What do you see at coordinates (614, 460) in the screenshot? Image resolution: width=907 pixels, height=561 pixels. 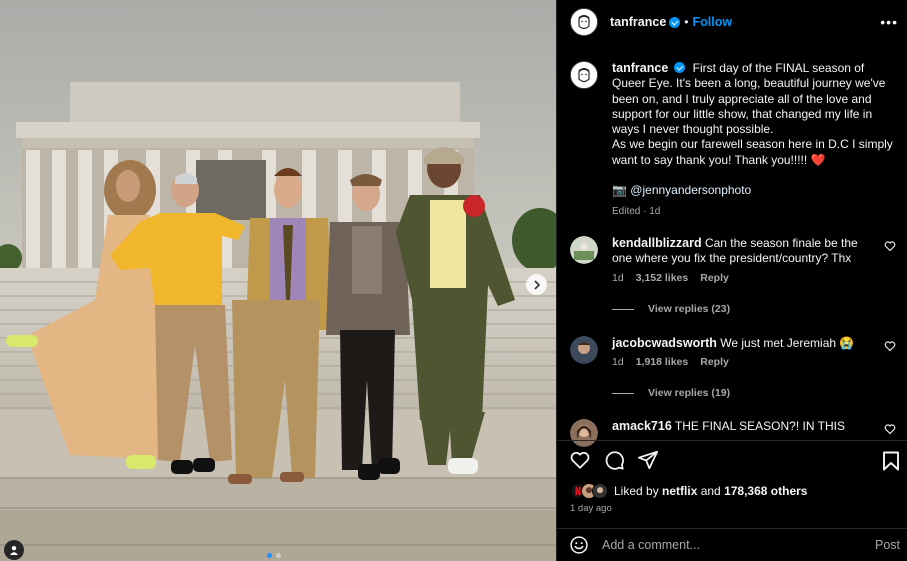 I see `comment-icon` at bounding box center [614, 460].